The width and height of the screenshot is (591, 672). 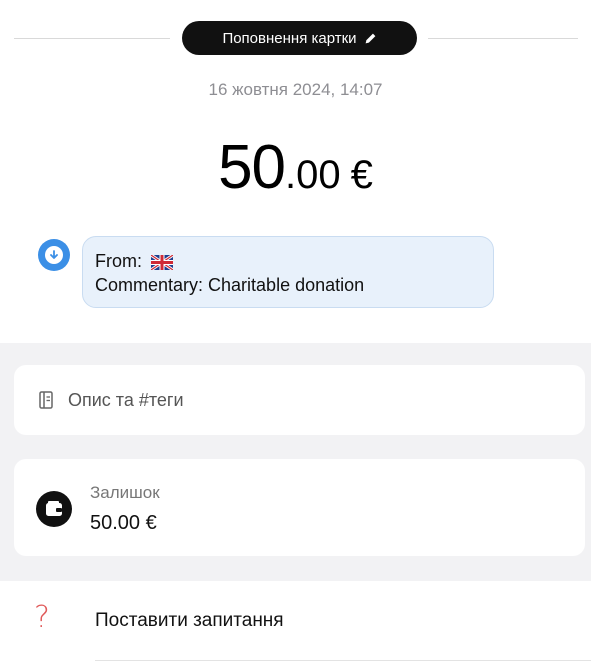 I want to click on balance-title: Залишок, so click(x=125, y=492).